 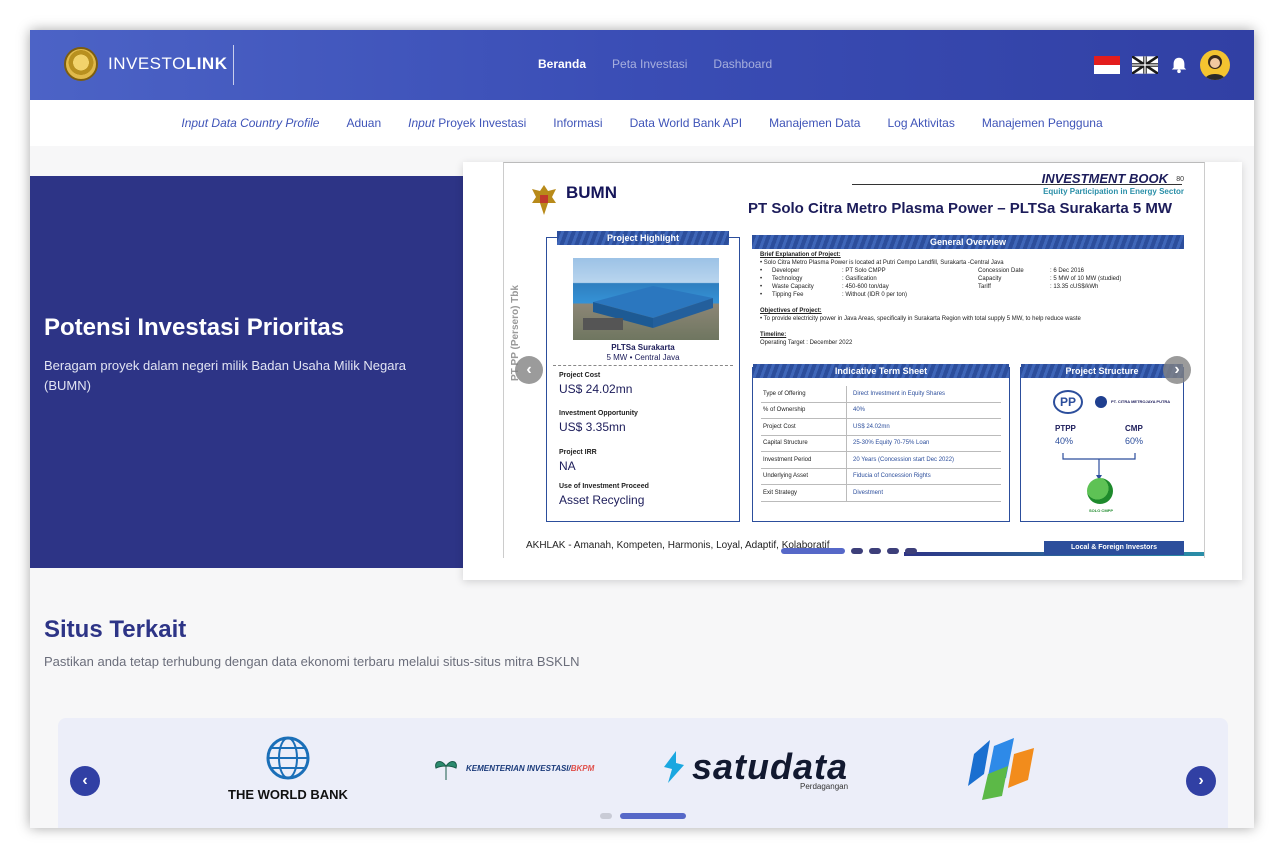 I want to click on menu-world-bank-api: Data World Bank API, so click(x=686, y=123).